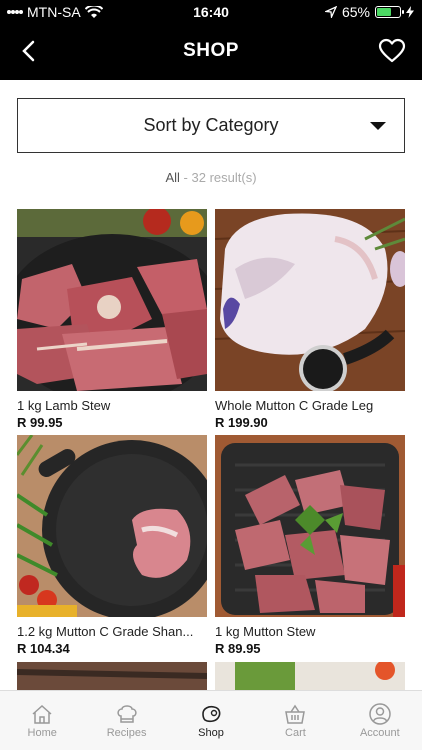  I want to click on tab-cart: Cart, so click(295, 720).